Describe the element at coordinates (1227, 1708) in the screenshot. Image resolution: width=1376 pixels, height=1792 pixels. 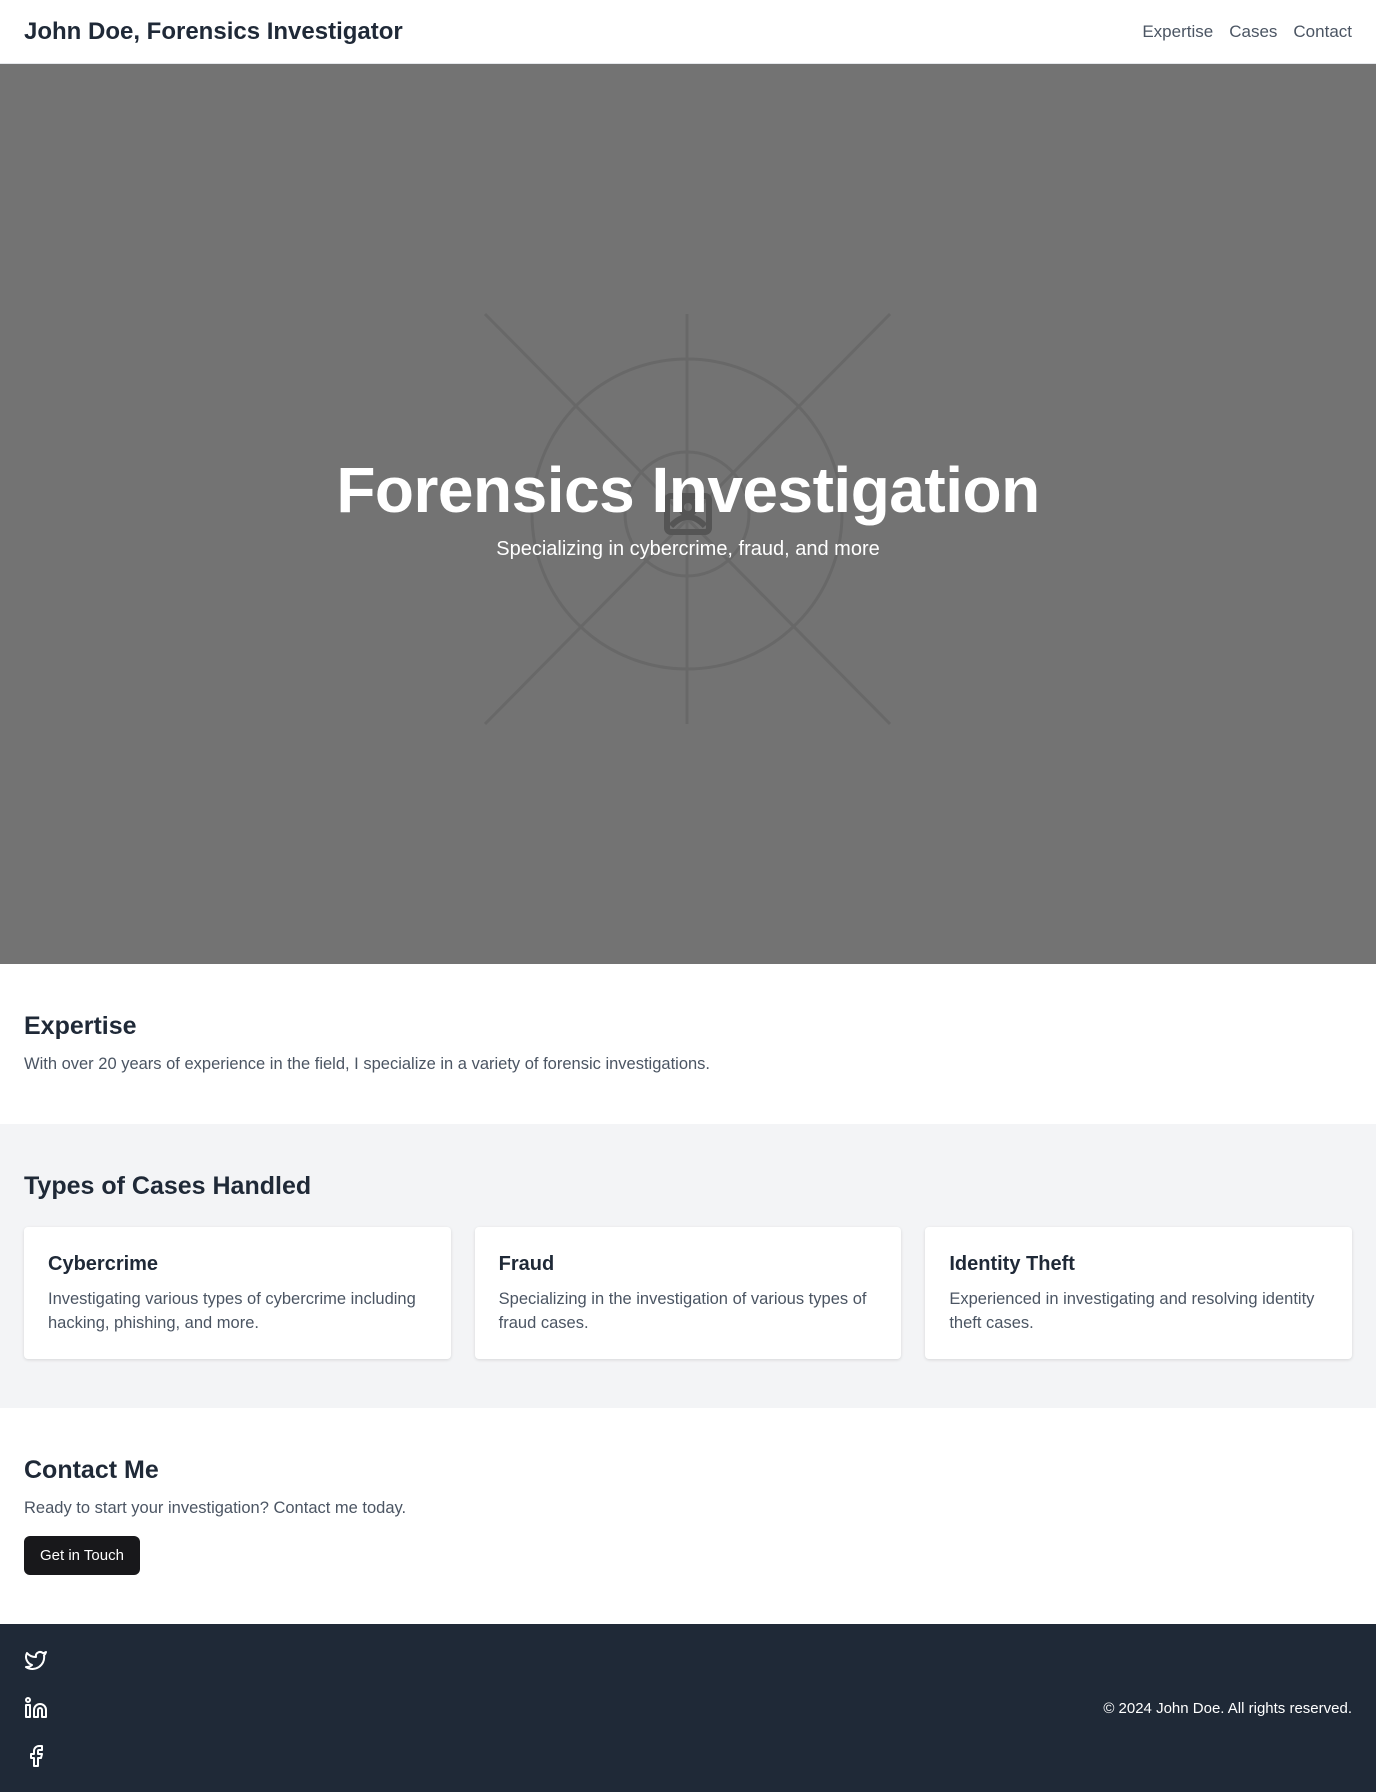
I see `copyright-text: © 2024 John Doe. All rights reserved.` at that location.